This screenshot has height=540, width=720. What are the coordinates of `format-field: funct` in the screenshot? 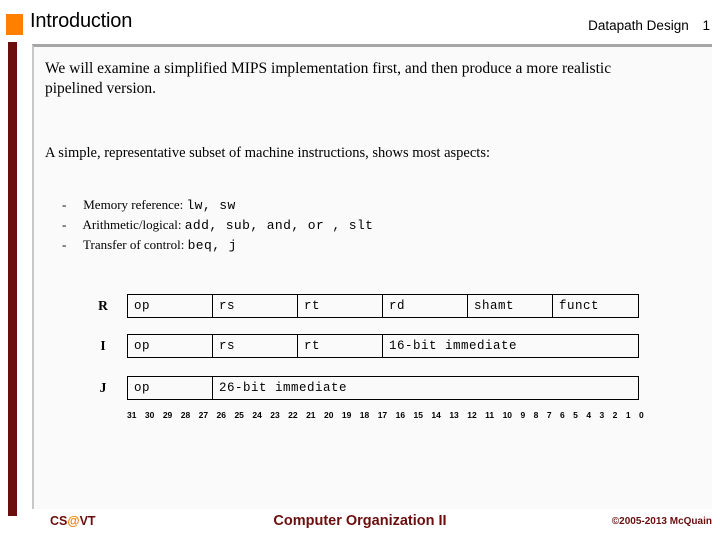 It's located at (579, 306).